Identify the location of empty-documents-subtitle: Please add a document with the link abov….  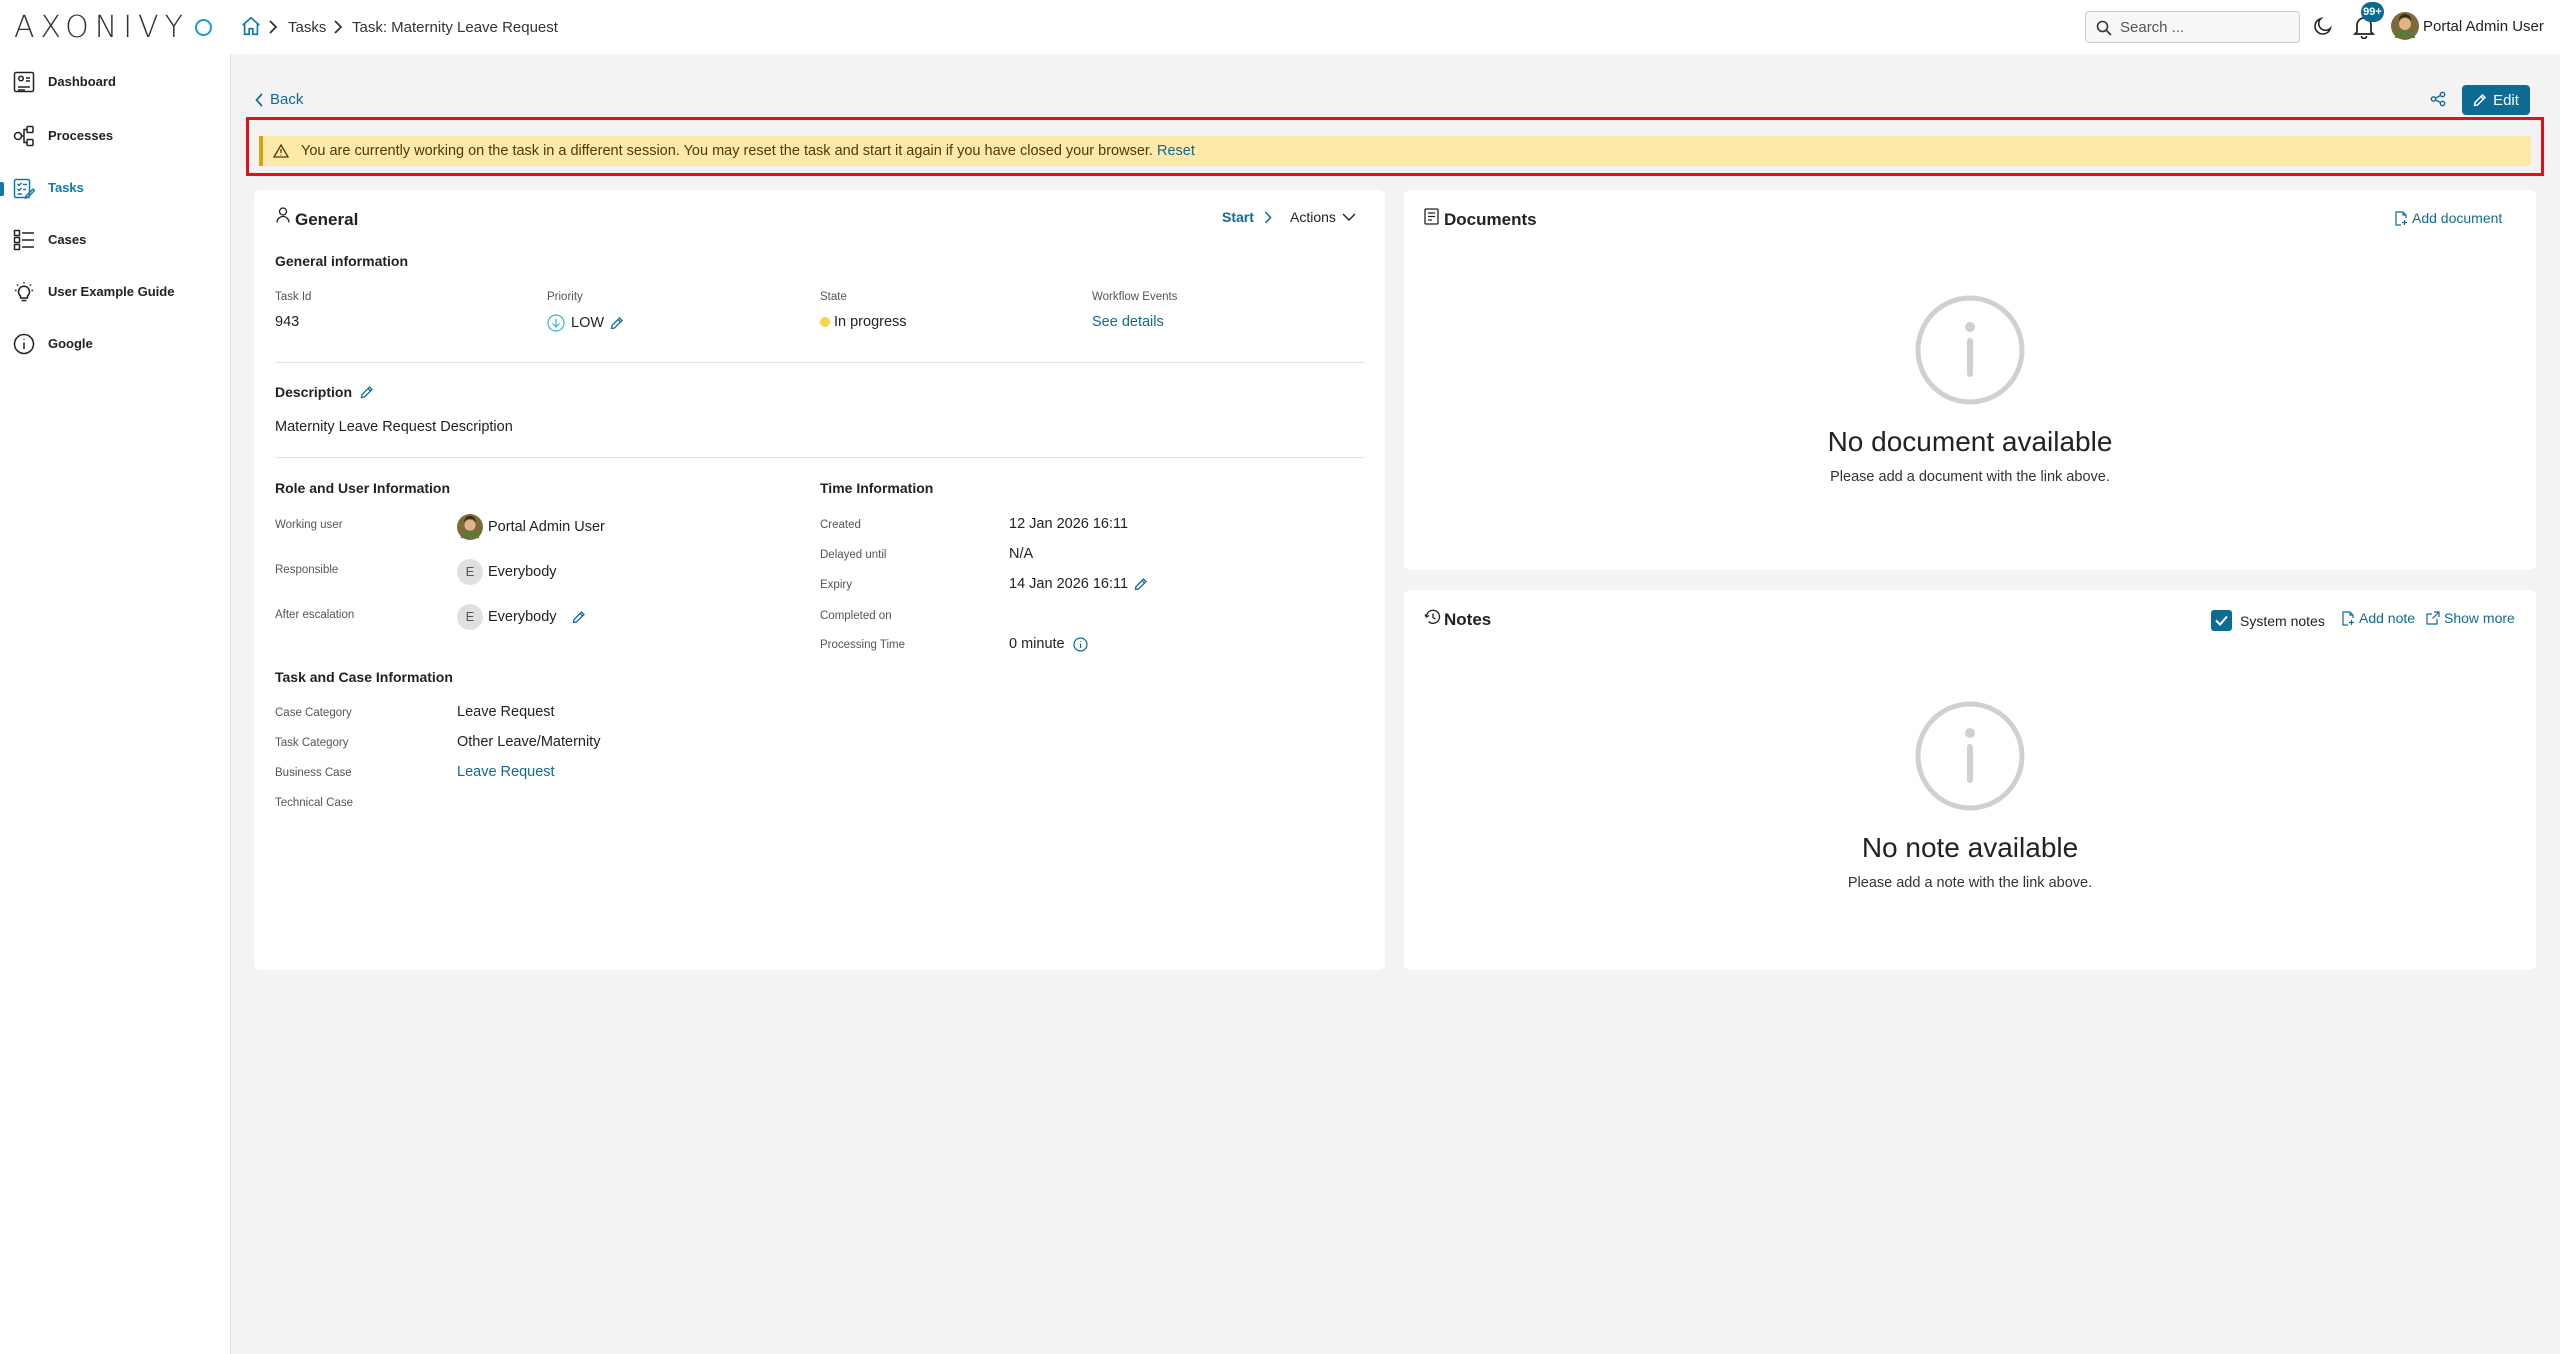
(1970, 477).